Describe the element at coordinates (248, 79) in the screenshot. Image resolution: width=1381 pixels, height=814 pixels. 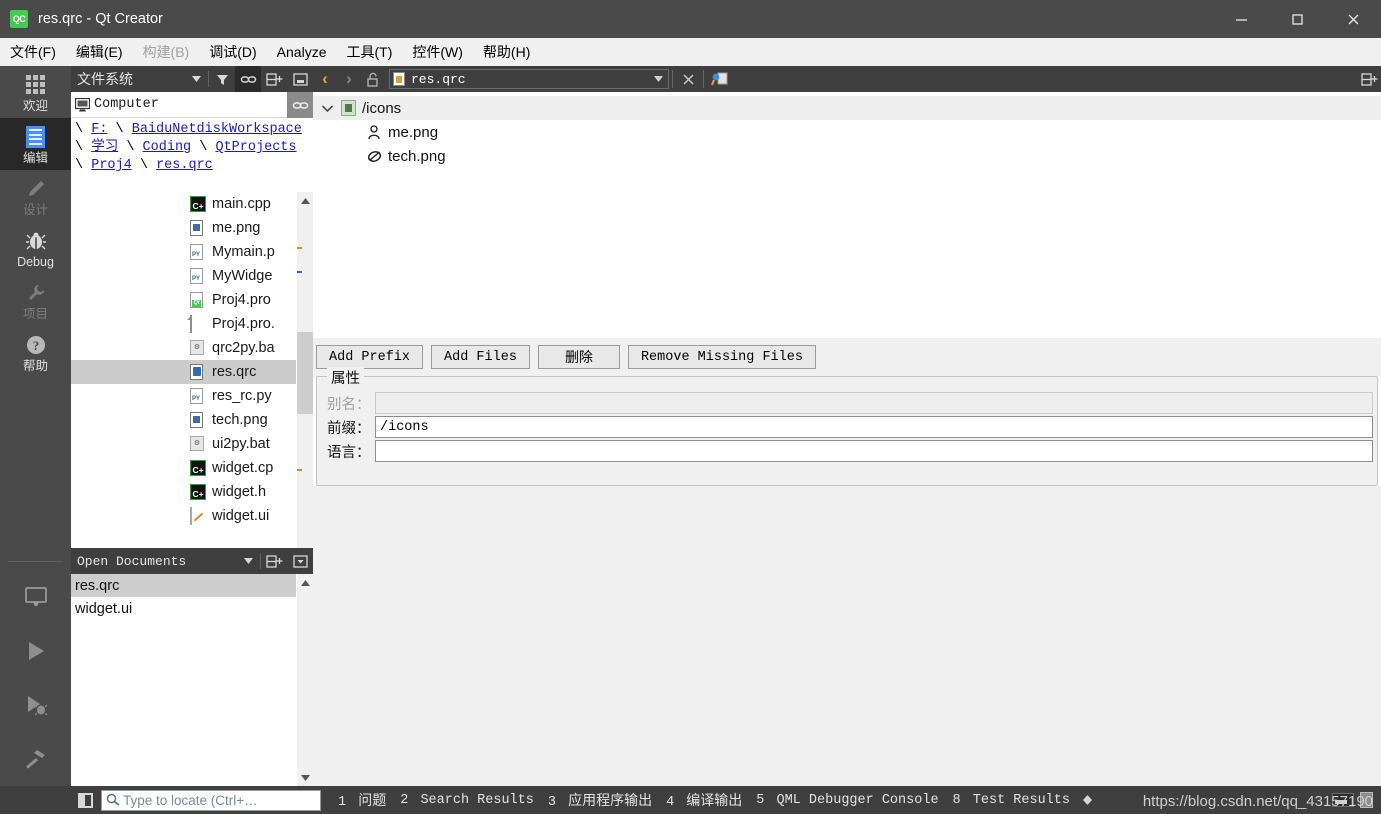
I see `link-icon` at that location.